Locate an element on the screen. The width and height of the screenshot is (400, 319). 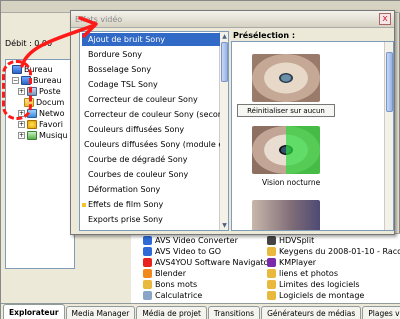
tab-item: Plages vid is located at coordinates (381, 312).